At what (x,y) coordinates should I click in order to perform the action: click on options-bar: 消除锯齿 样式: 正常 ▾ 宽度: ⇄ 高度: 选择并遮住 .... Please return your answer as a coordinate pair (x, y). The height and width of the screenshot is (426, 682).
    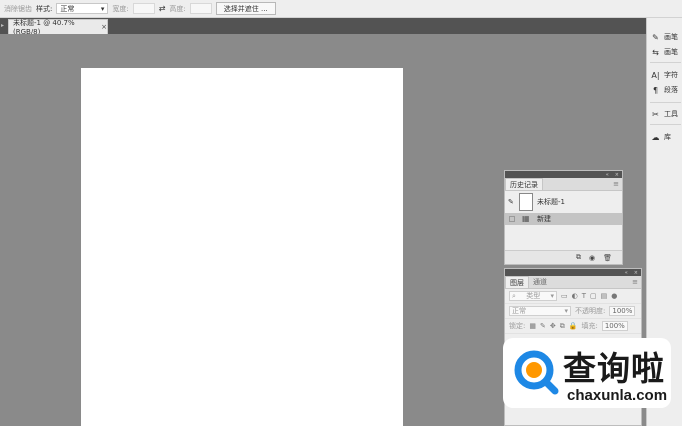
    Looking at the image, I should click on (341, 9).